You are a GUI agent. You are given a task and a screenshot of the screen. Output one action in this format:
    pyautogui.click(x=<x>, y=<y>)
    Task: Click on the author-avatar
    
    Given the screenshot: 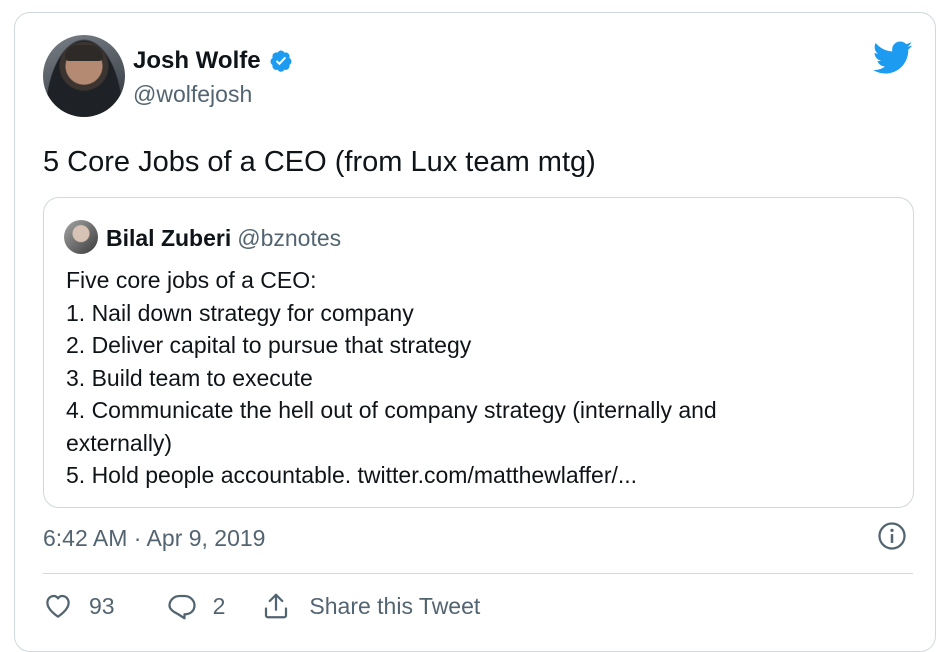 What is the action you would take?
    pyautogui.click(x=84, y=76)
    